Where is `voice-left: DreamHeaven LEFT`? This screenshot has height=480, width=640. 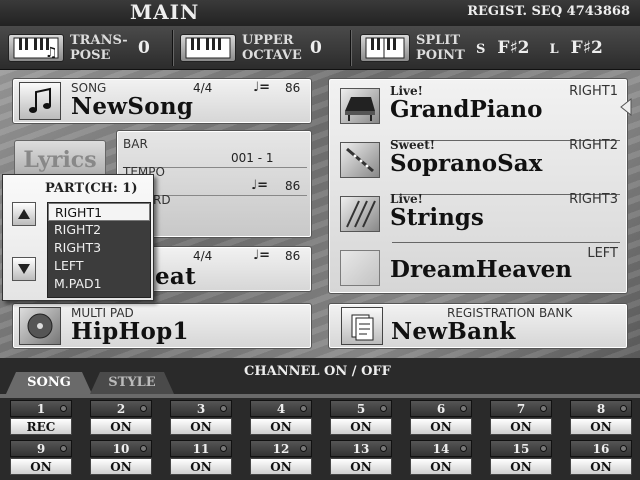 voice-left: DreamHeaven LEFT is located at coordinates (477, 268).